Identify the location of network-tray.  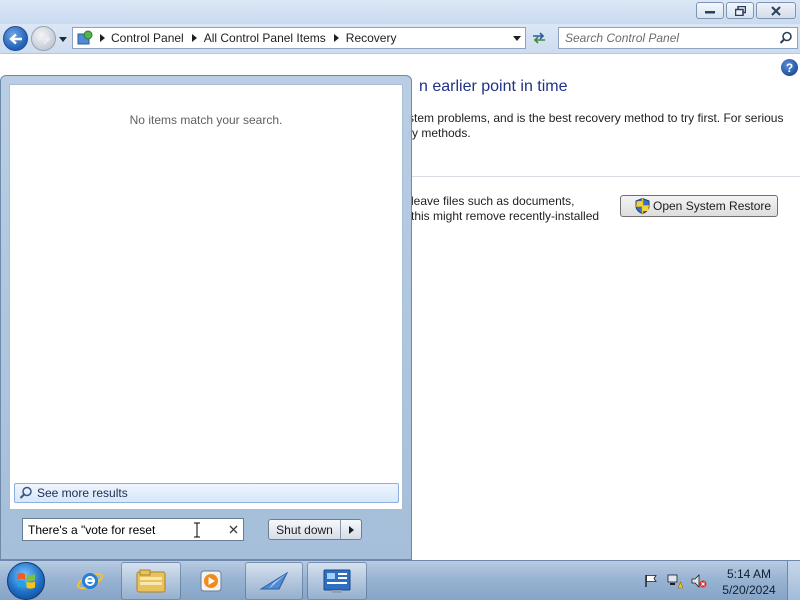
(675, 580).